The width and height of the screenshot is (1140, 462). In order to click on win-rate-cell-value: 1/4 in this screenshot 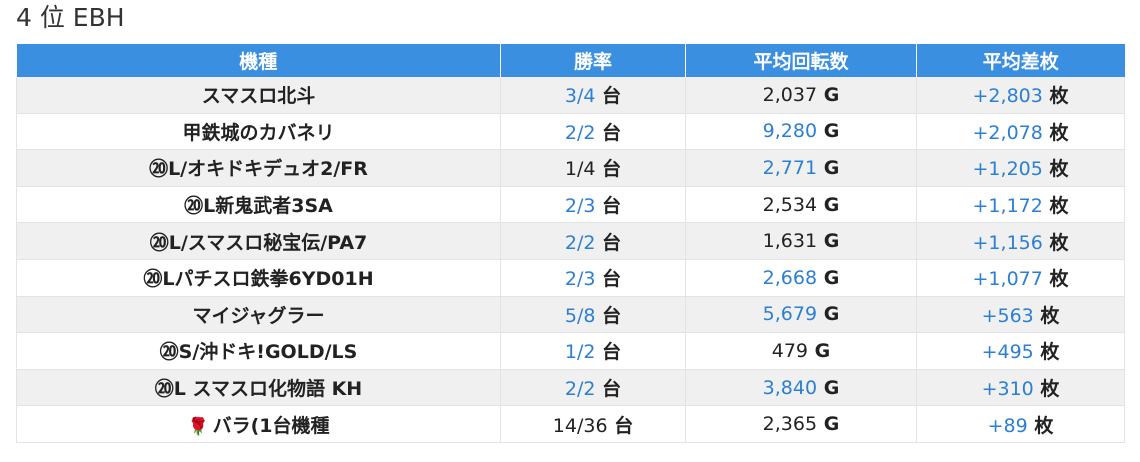, I will do `click(580, 169)`.